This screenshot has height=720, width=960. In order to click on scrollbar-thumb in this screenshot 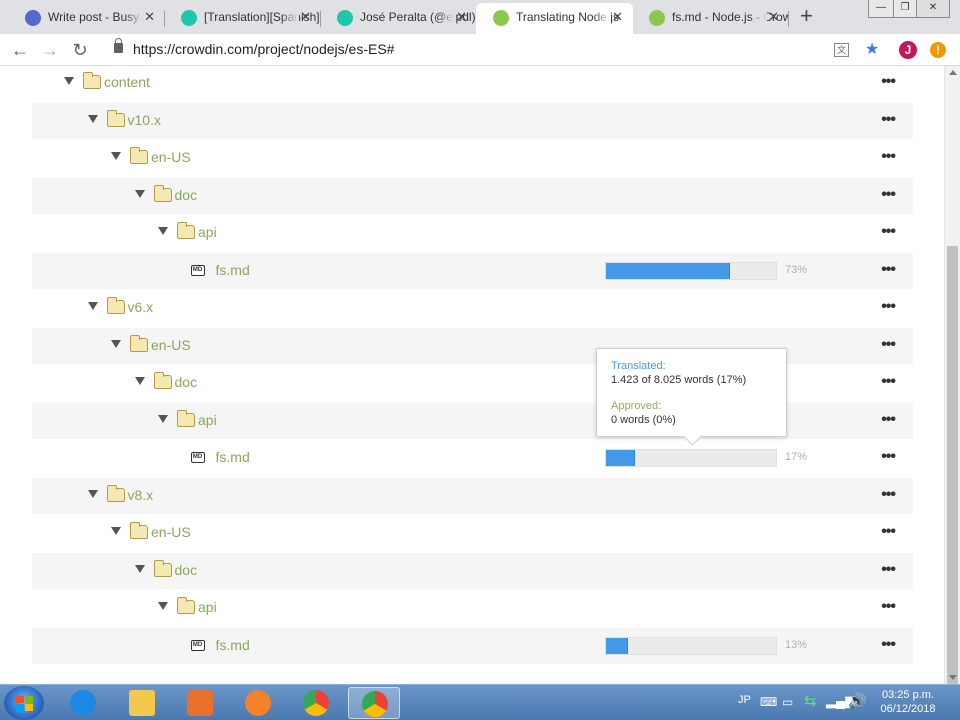, I will do `click(952, 465)`.